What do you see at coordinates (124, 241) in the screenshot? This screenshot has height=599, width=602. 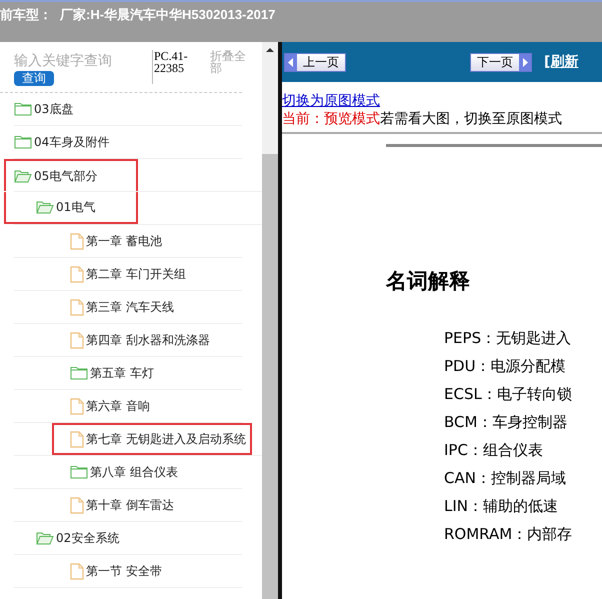 I see `tree-item: 第一章 蓄电池` at bounding box center [124, 241].